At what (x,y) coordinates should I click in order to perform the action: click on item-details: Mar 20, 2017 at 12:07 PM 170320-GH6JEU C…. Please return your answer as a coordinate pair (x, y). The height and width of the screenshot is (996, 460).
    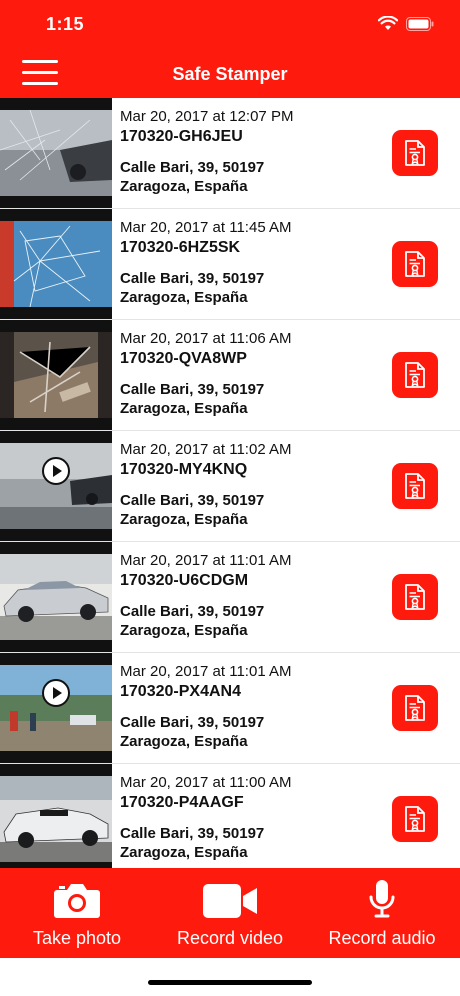
    Looking at the image, I should click on (250, 151).